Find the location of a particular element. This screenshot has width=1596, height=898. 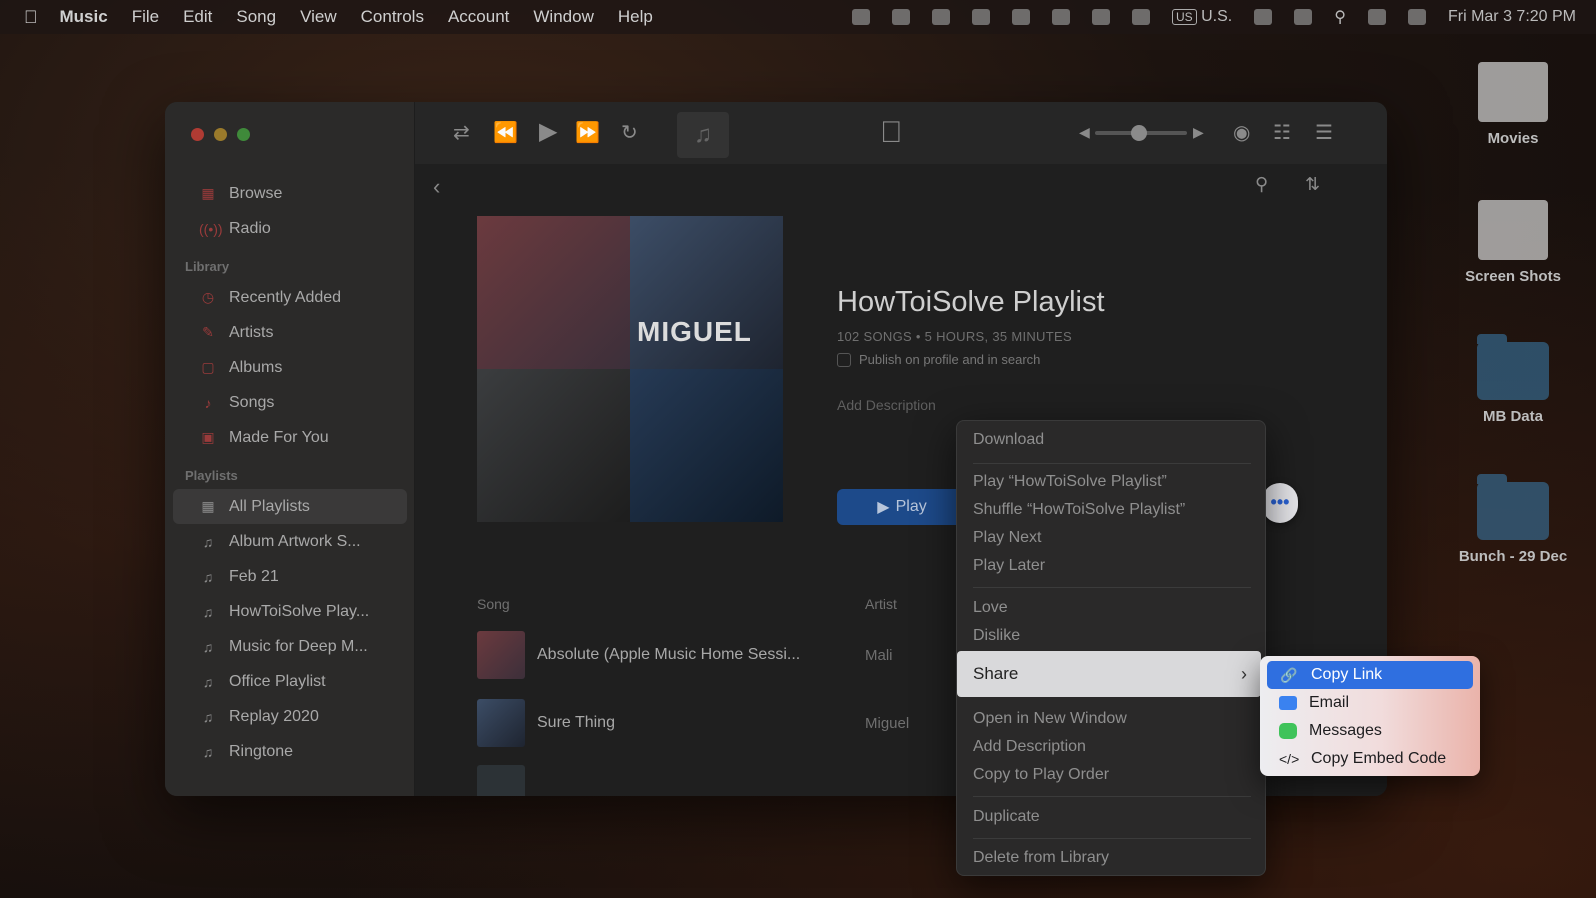

menu-file: File is located at coordinates (145, 17).